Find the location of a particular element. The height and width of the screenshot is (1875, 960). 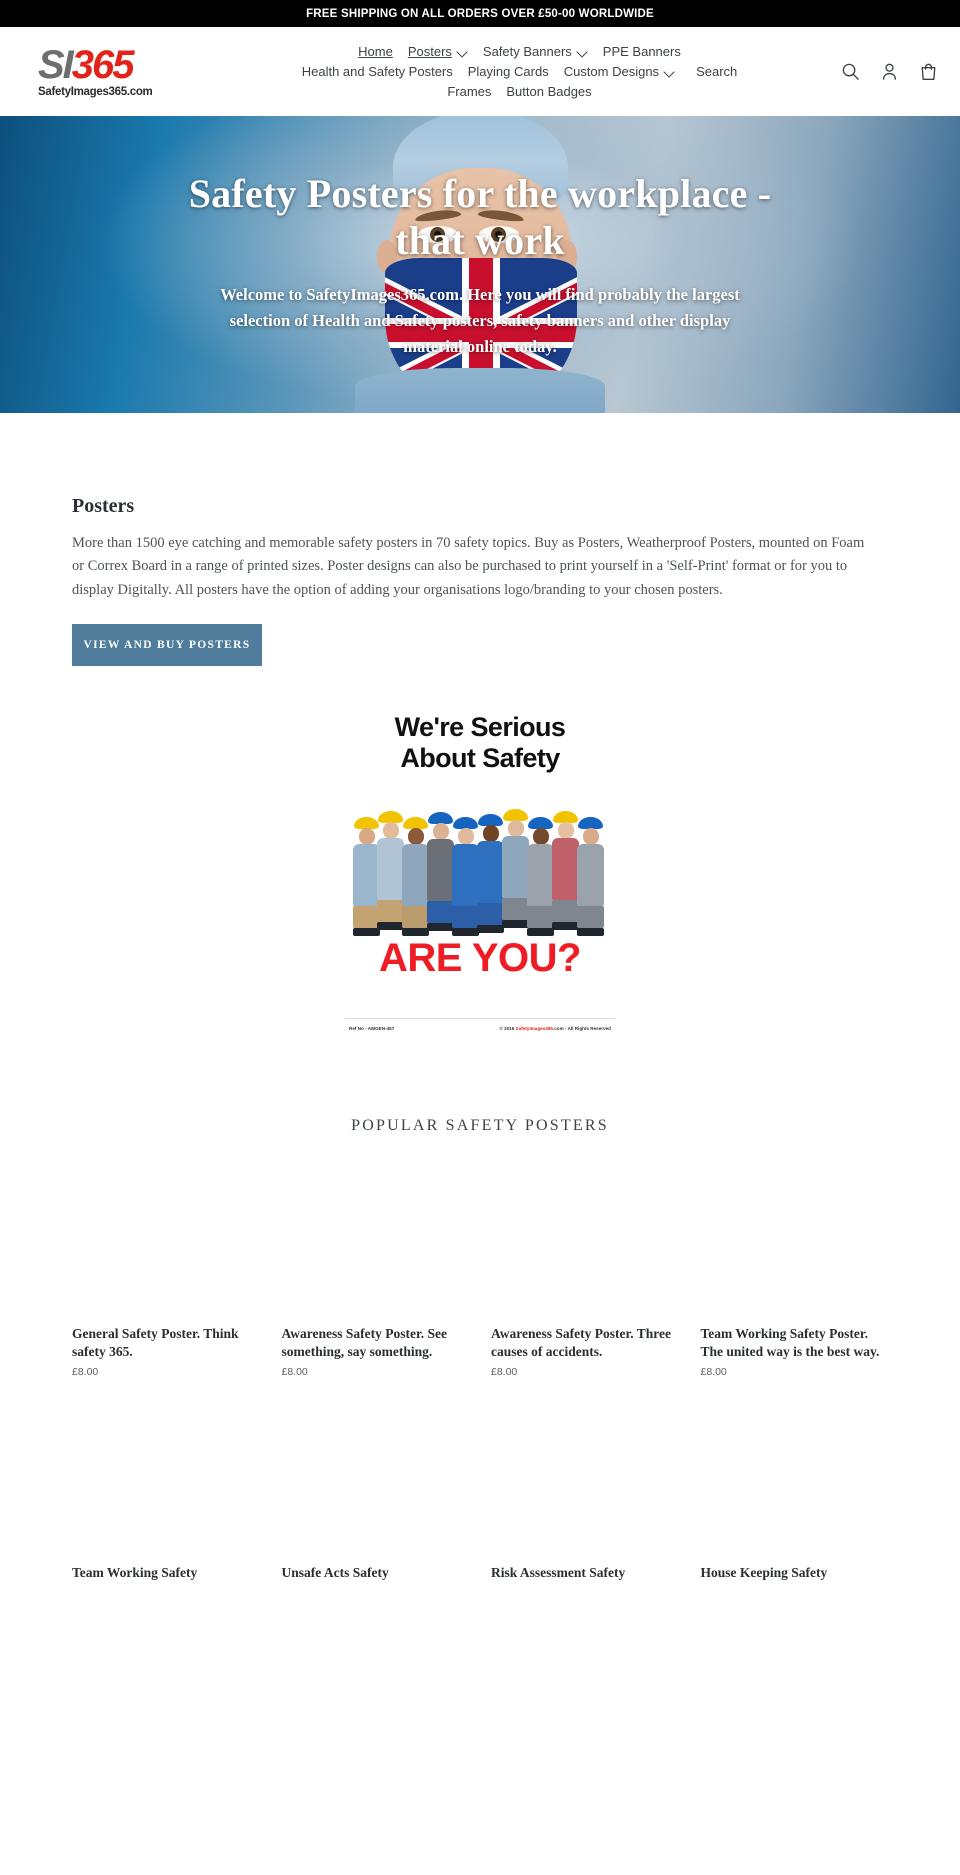

product-card: Risk Assessment Safety is located at coordinates (585, 1502).